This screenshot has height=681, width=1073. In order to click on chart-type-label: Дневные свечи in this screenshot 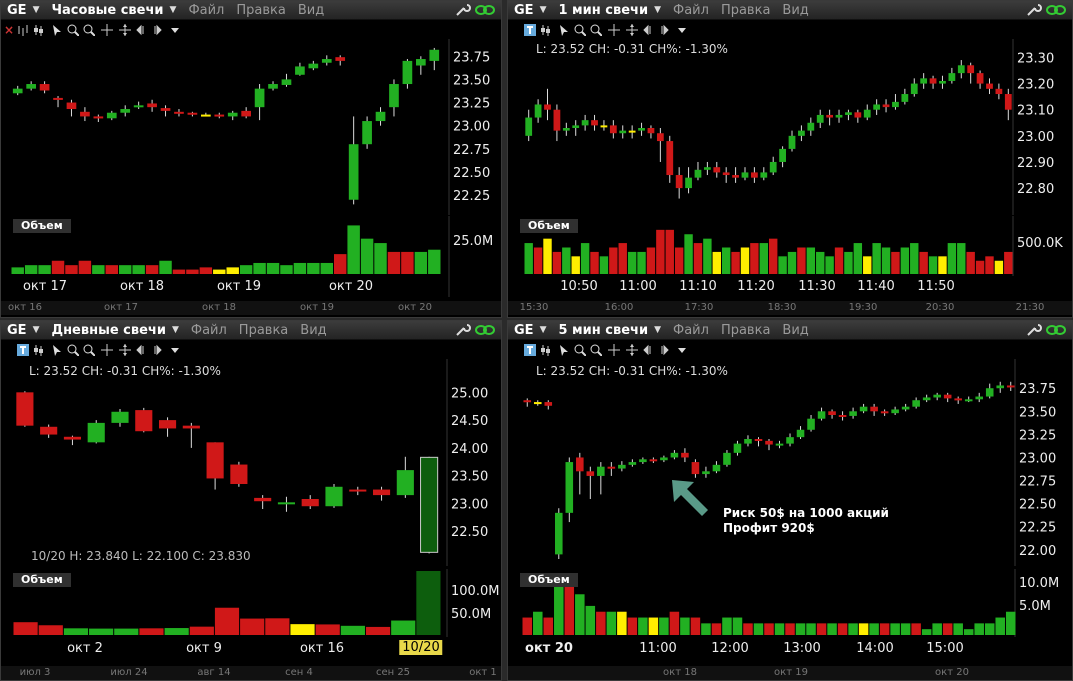, I will do `click(108, 330)`.